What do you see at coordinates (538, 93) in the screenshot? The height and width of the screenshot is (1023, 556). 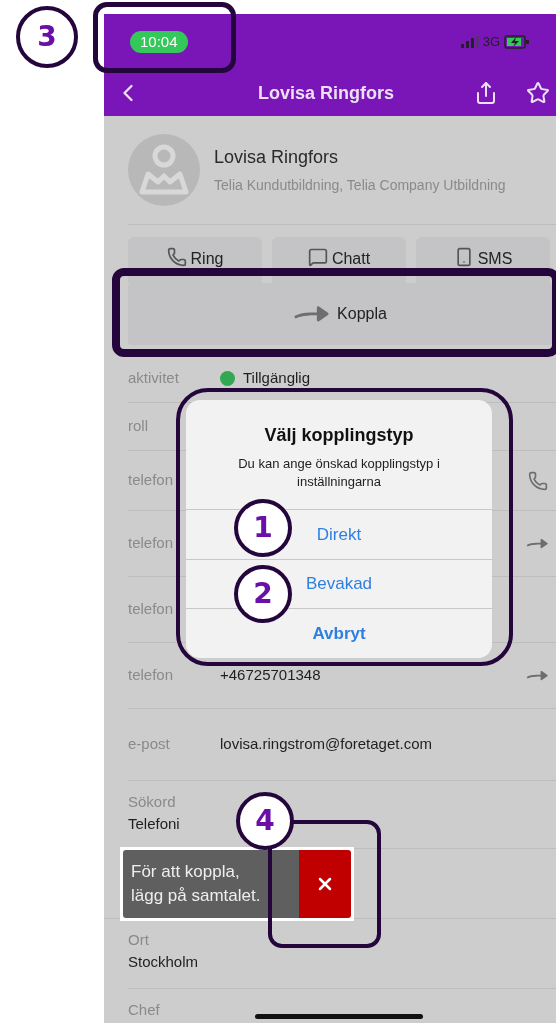 I see `star-icon` at bounding box center [538, 93].